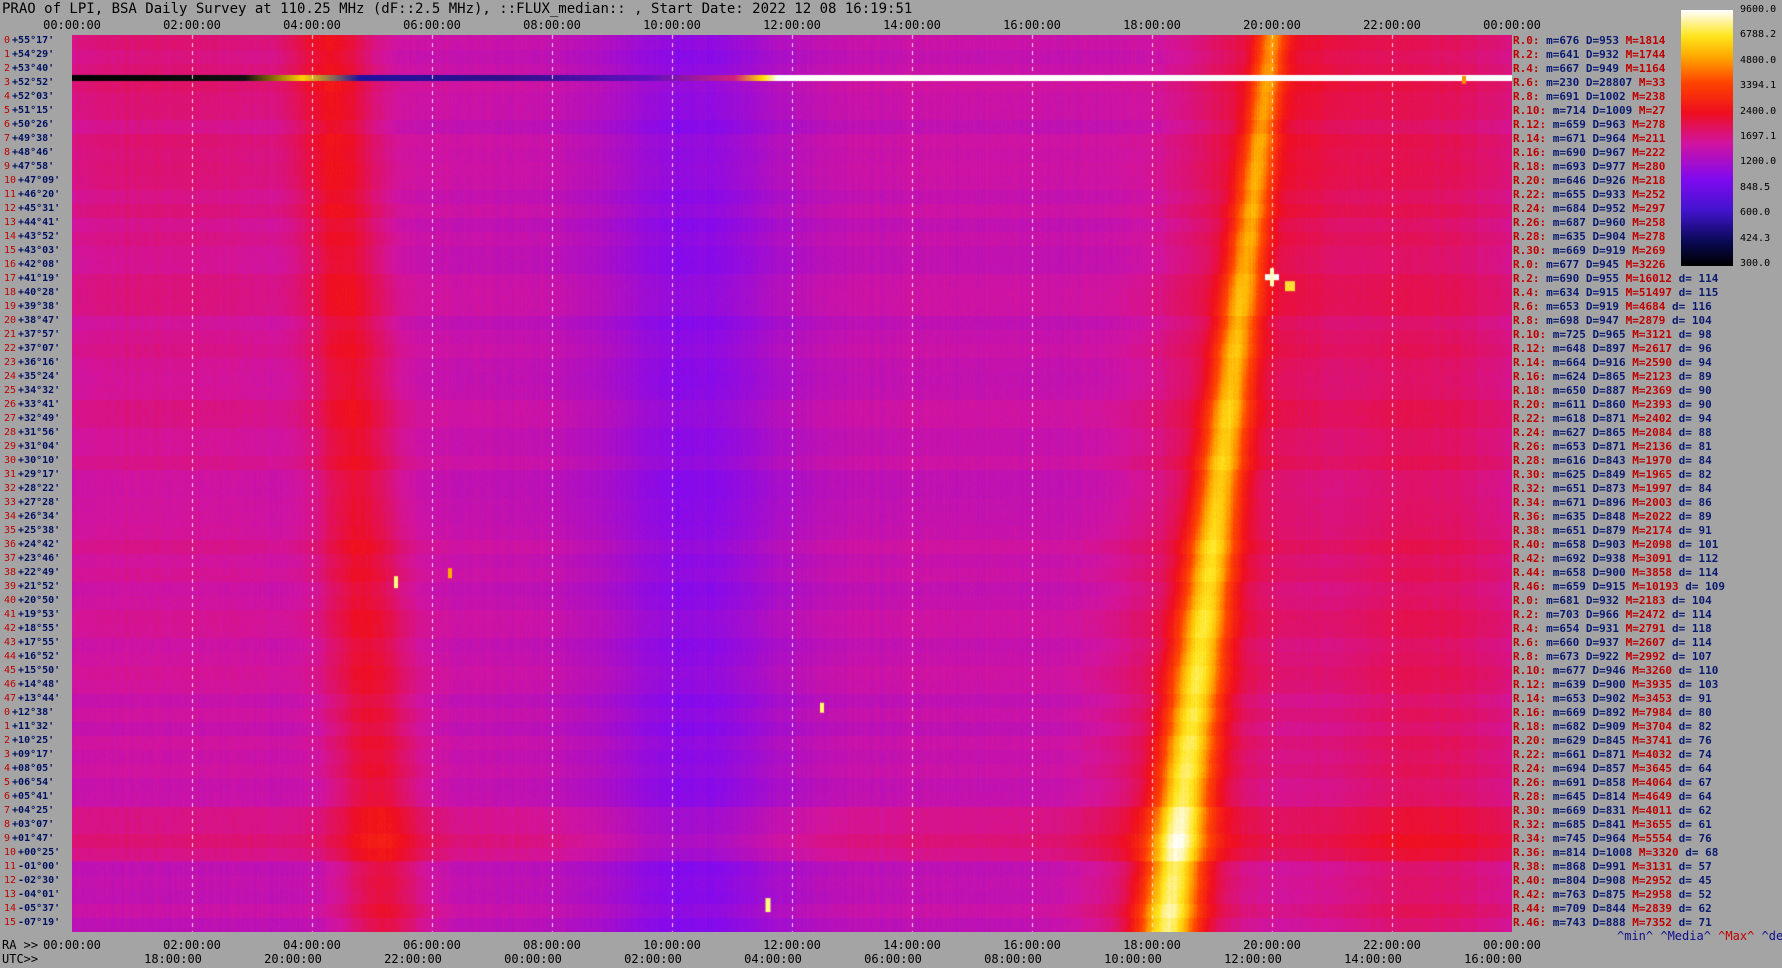  Describe the element at coordinates (1605, 670) in the screenshot. I see `stat-median: D=946` at that location.